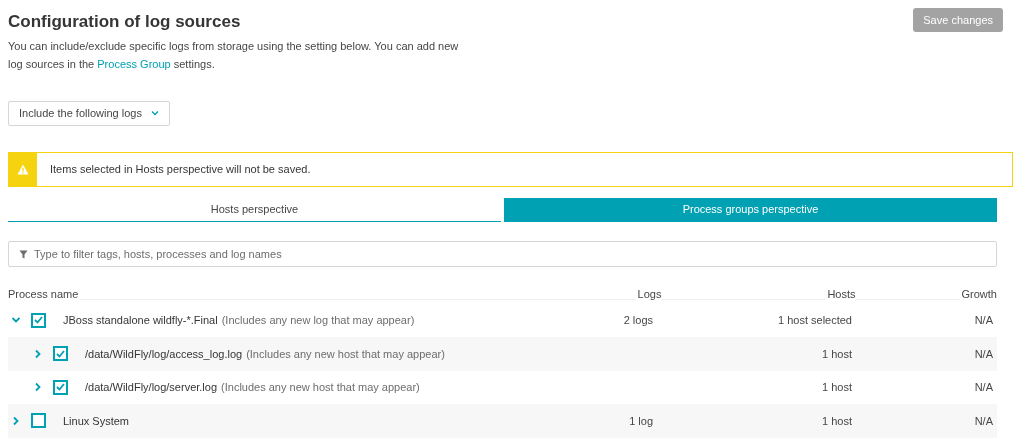 The width and height of the screenshot is (1024, 447). I want to click on process-name: JBoss standalone wildfly-*.Final, so click(140, 320).